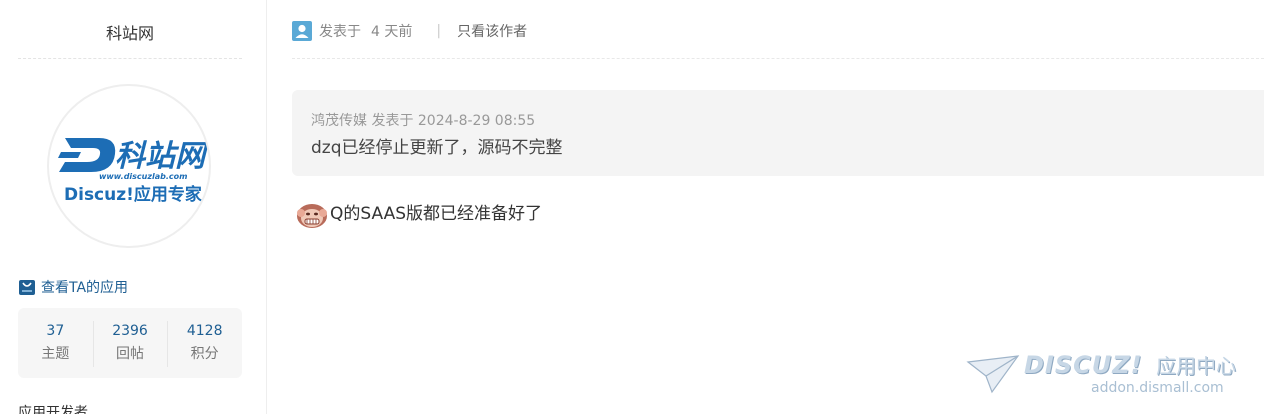  What do you see at coordinates (133, 194) in the screenshot?
I see `avatar-slogan: Discuz!应用专家` at bounding box center [133, 194].